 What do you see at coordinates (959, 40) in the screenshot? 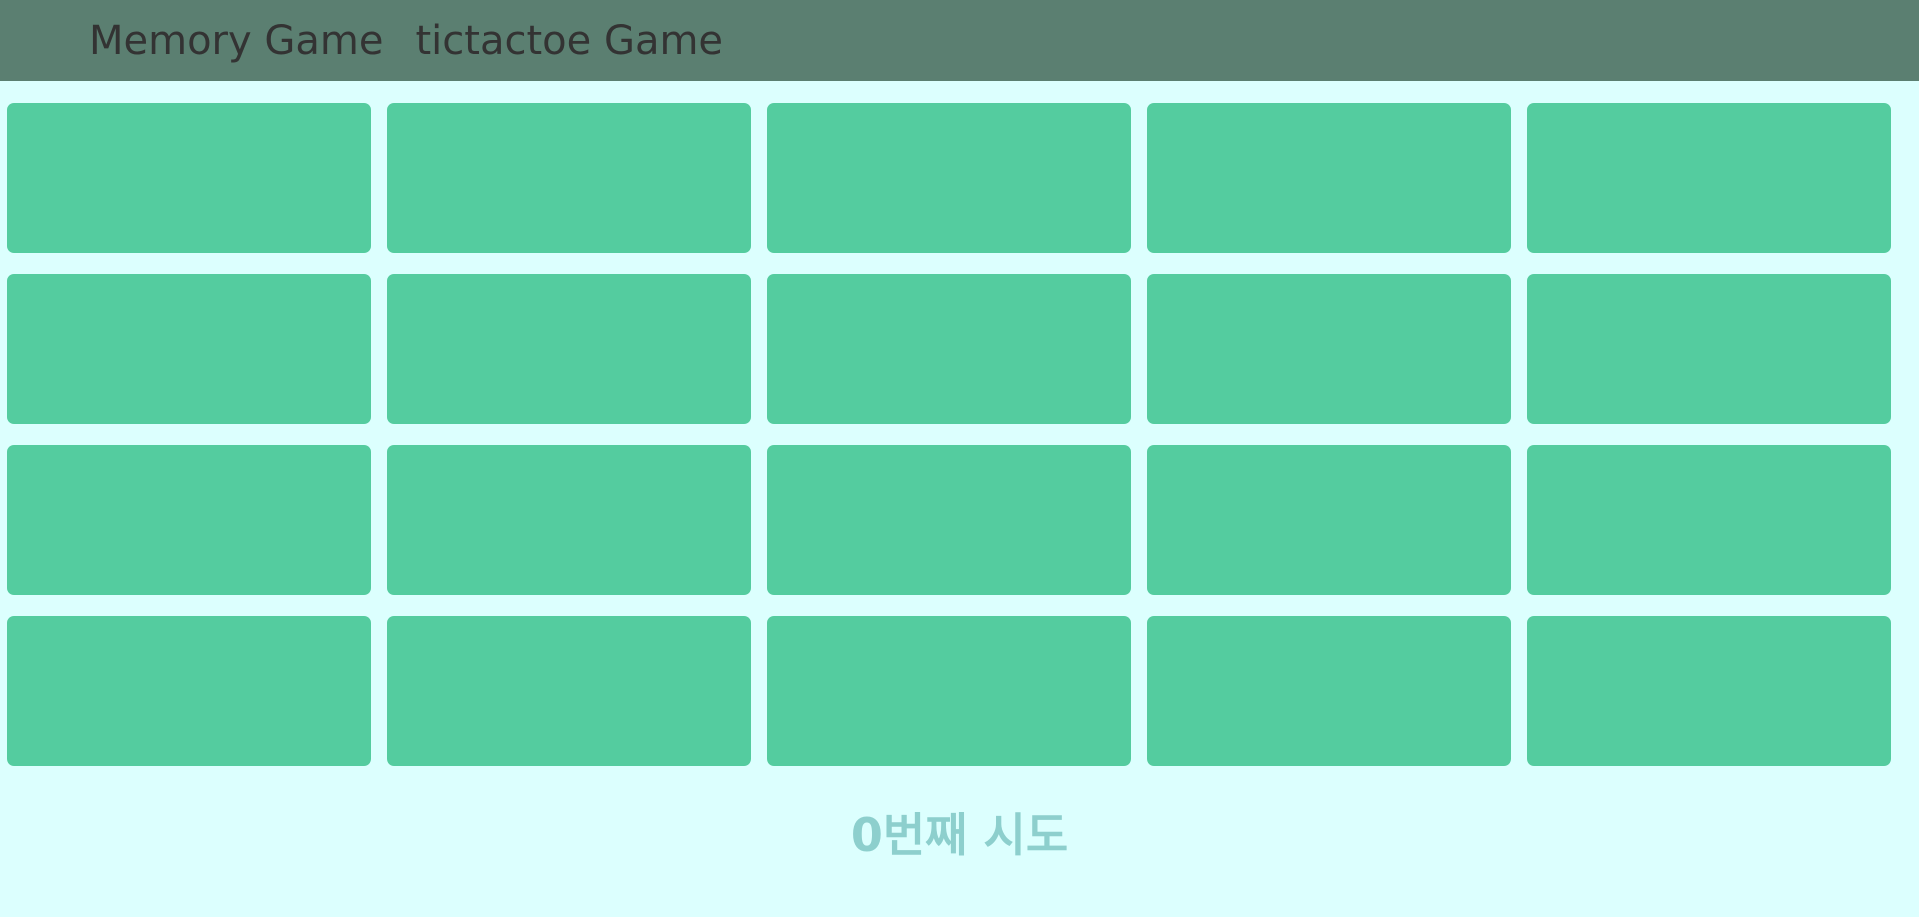
I see `top-nav: Memory Game tictactoe Game` at bounding box center [959, 40].